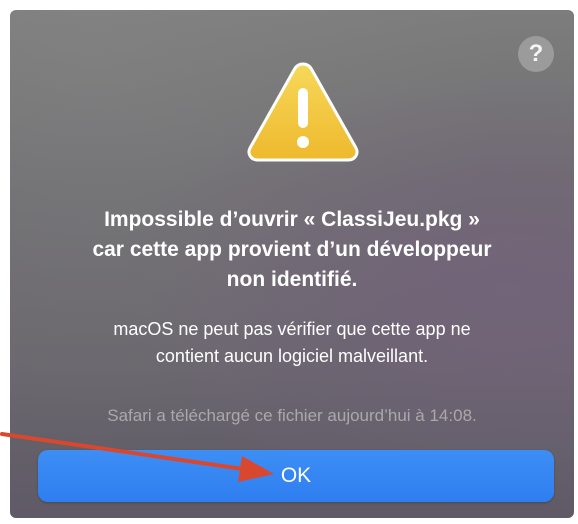 Image resolution: width=578 pixels, height=524 pixels. What do you see at coordinates (292, 219) in the screenshot?
I see `dialog-title-line: Impossible d’ouvrir « ClassiJeu.pkg »` at bounding box center [292, 219].